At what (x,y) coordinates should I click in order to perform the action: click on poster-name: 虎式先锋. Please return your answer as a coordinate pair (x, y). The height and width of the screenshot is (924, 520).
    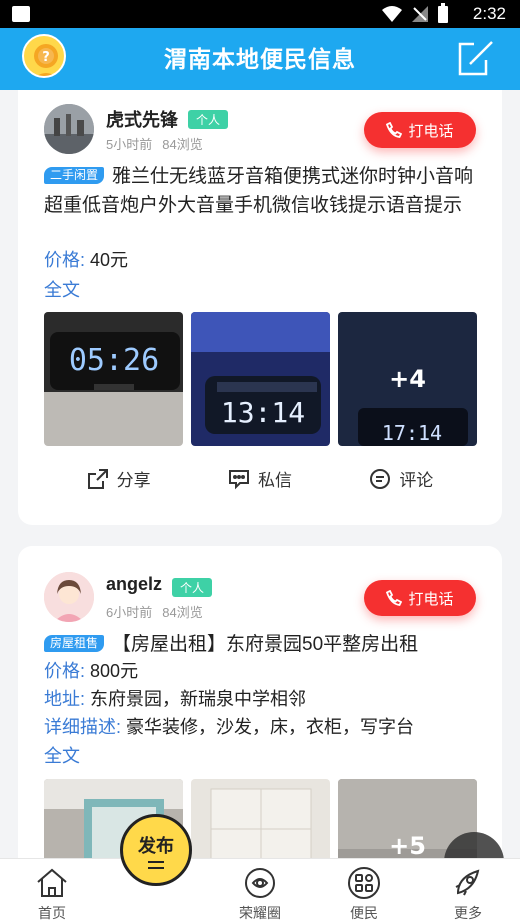
    Looking at the image, I should click on (142, 119).